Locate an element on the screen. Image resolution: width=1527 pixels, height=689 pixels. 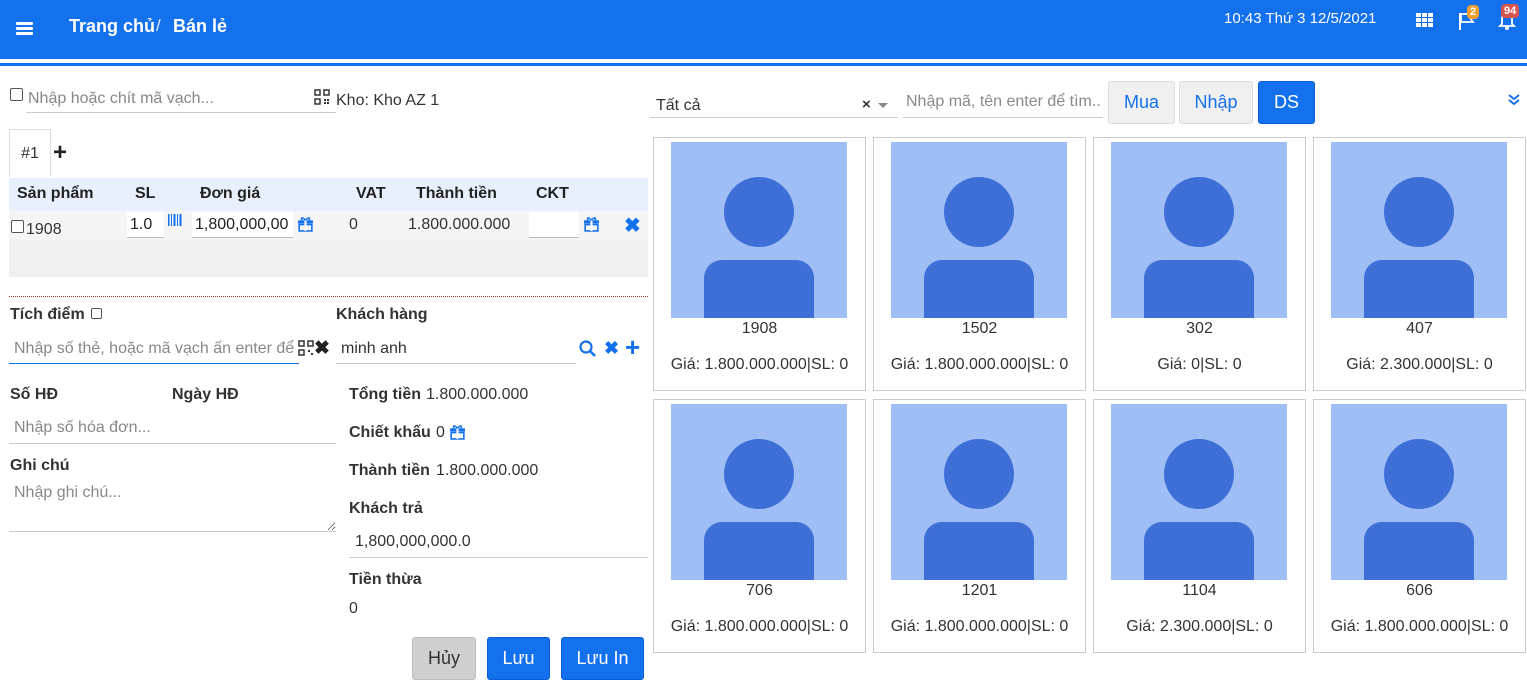
product-card: 1201 Giá: 1.800.000.000|SL: 0 is located at coordinates (979, 526).